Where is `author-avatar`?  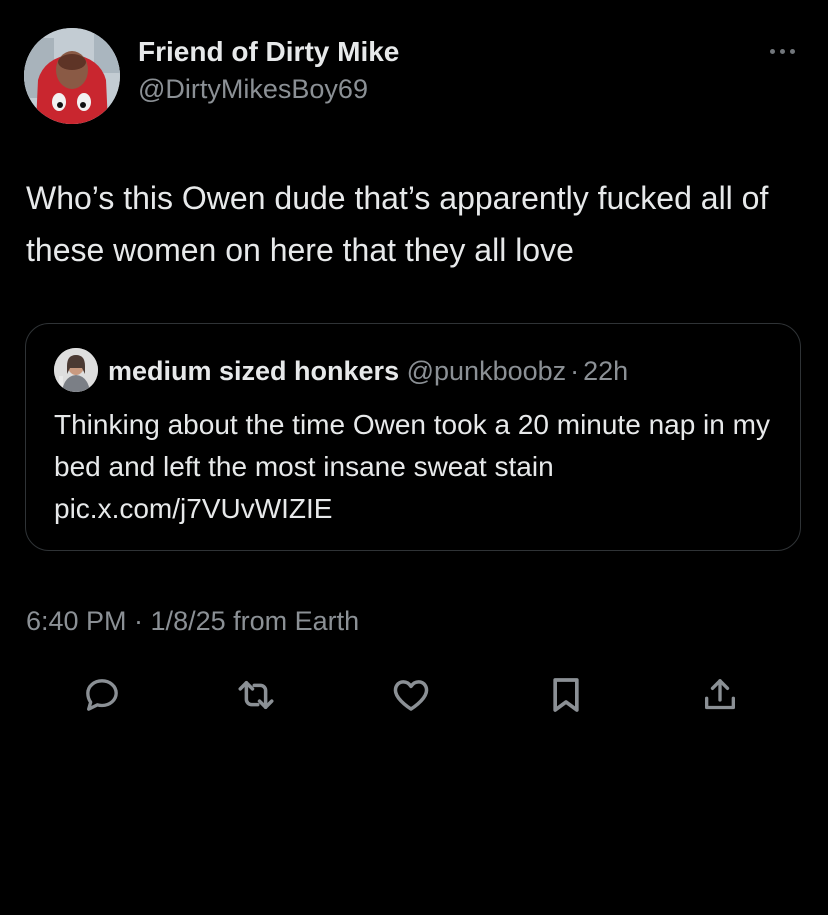 author-avatar is located at coordinates (72, 76).